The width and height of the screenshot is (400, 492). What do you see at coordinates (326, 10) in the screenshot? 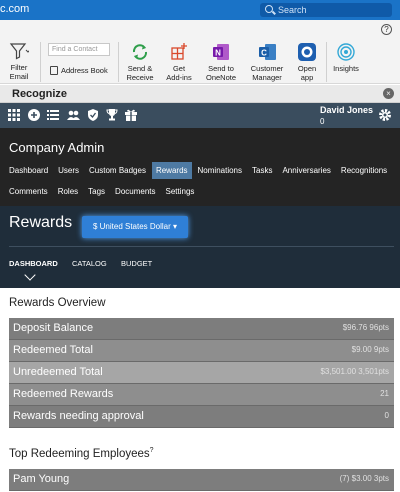
I see `search-input: Search` at bounding box center [326, 10].